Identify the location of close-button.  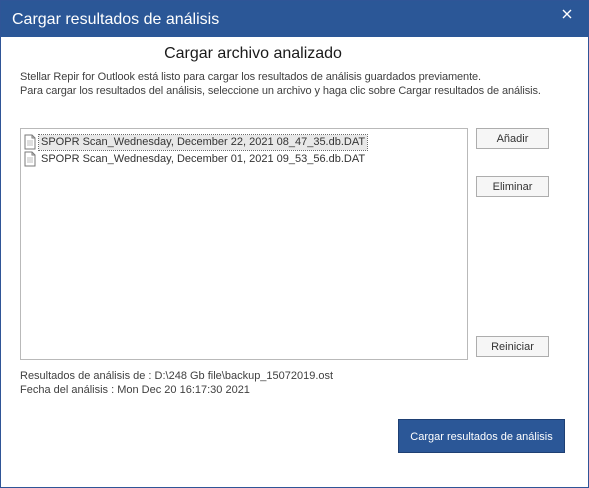
(567, 14).